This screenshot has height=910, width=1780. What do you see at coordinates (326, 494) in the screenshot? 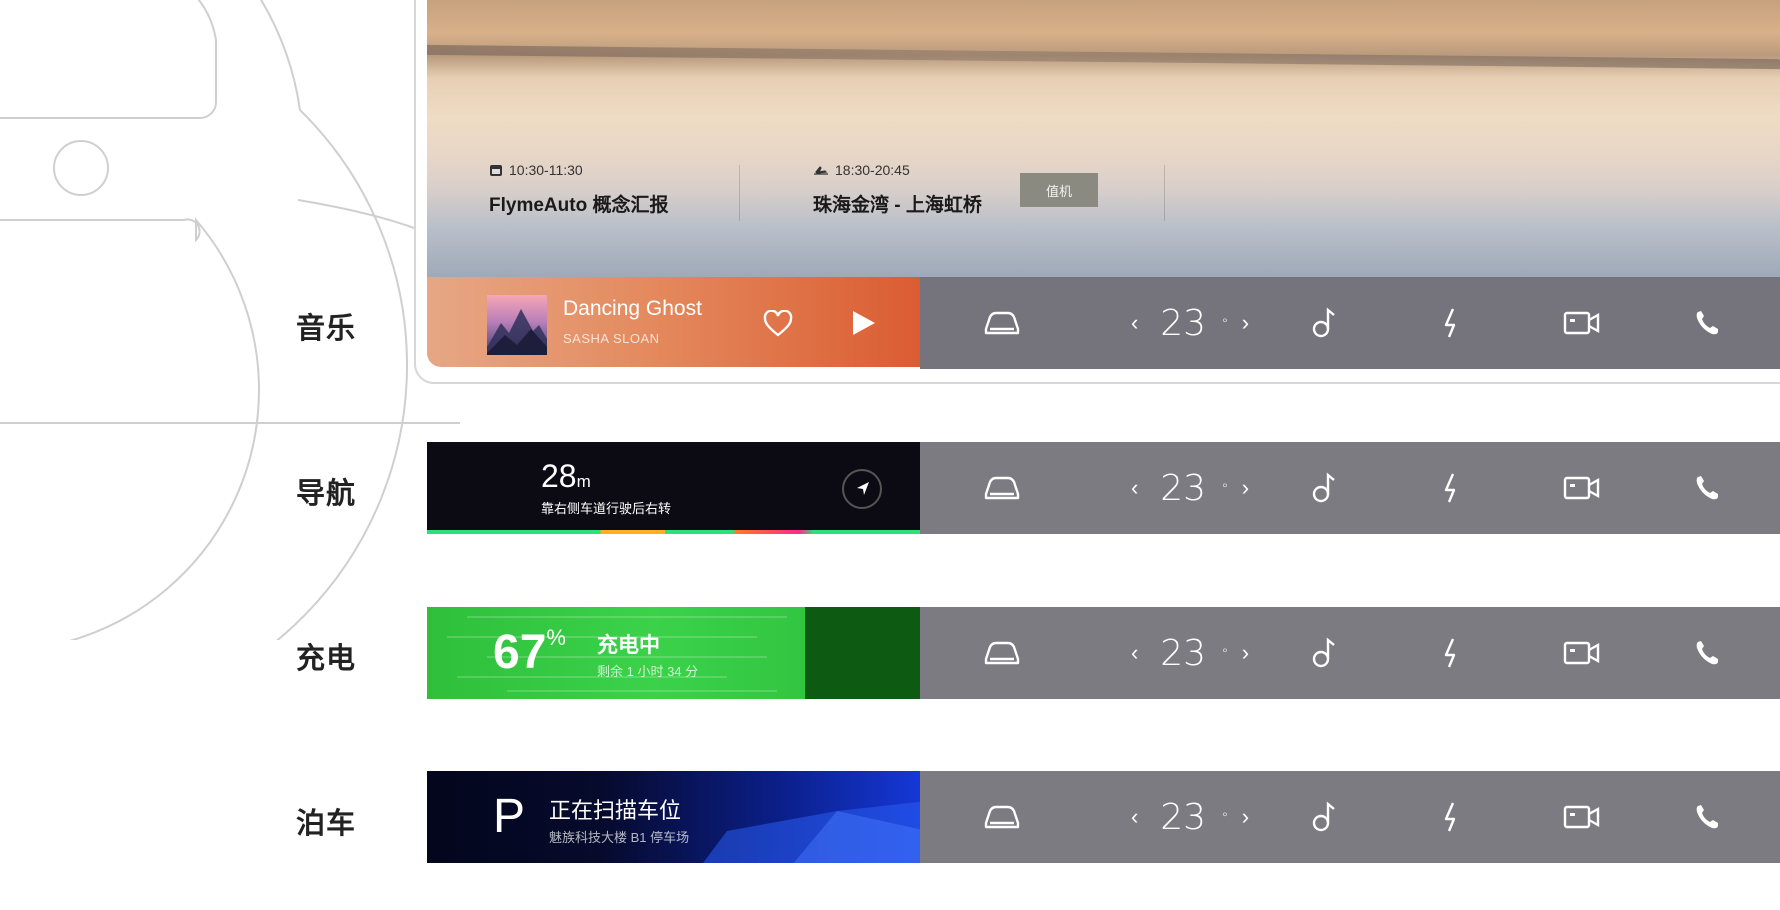
I see `row-label-nav: 导航` at bounding box center [326, 494].